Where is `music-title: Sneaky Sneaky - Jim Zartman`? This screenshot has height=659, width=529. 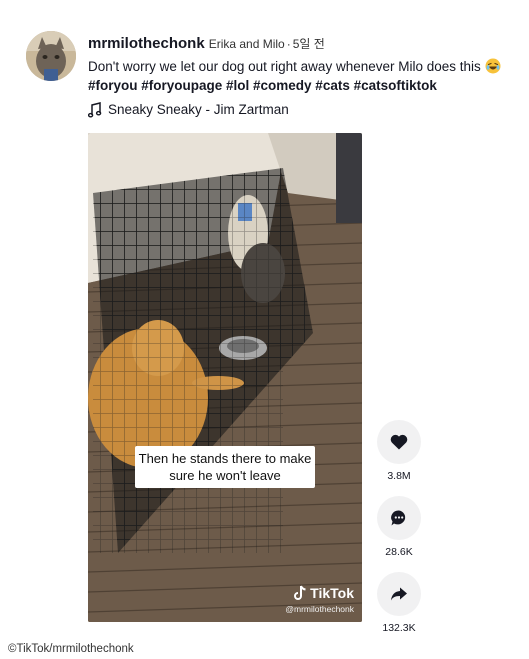
music-title: Sneaky Sneaky - Jim Zartman is located at coordinates (198, 109).